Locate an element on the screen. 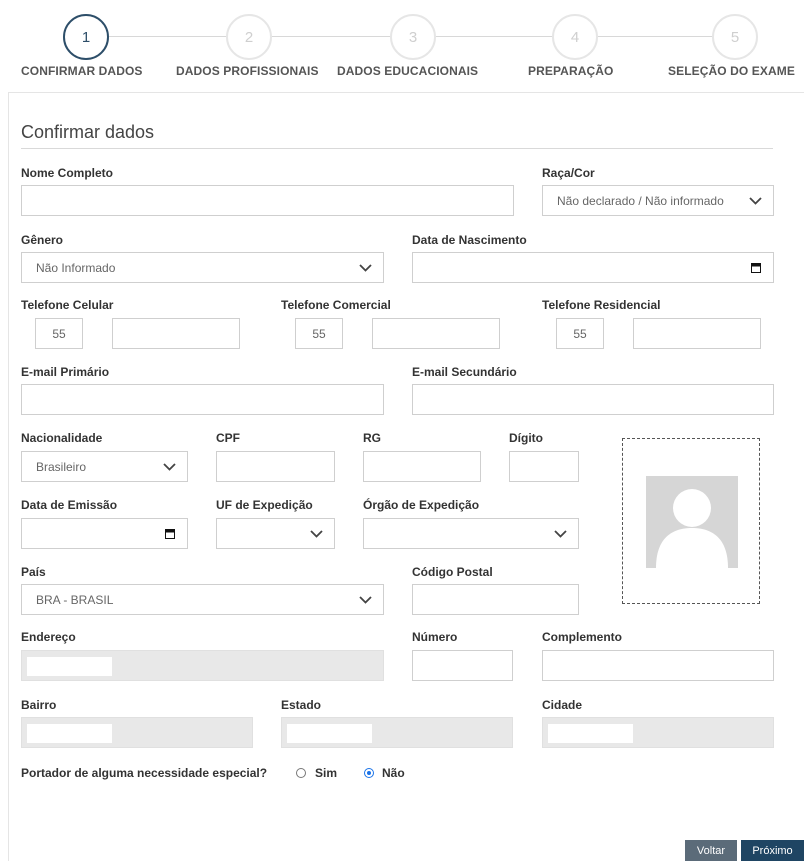  nacionalidade-label: Nacionalidade is located at coordinates (62, 438).